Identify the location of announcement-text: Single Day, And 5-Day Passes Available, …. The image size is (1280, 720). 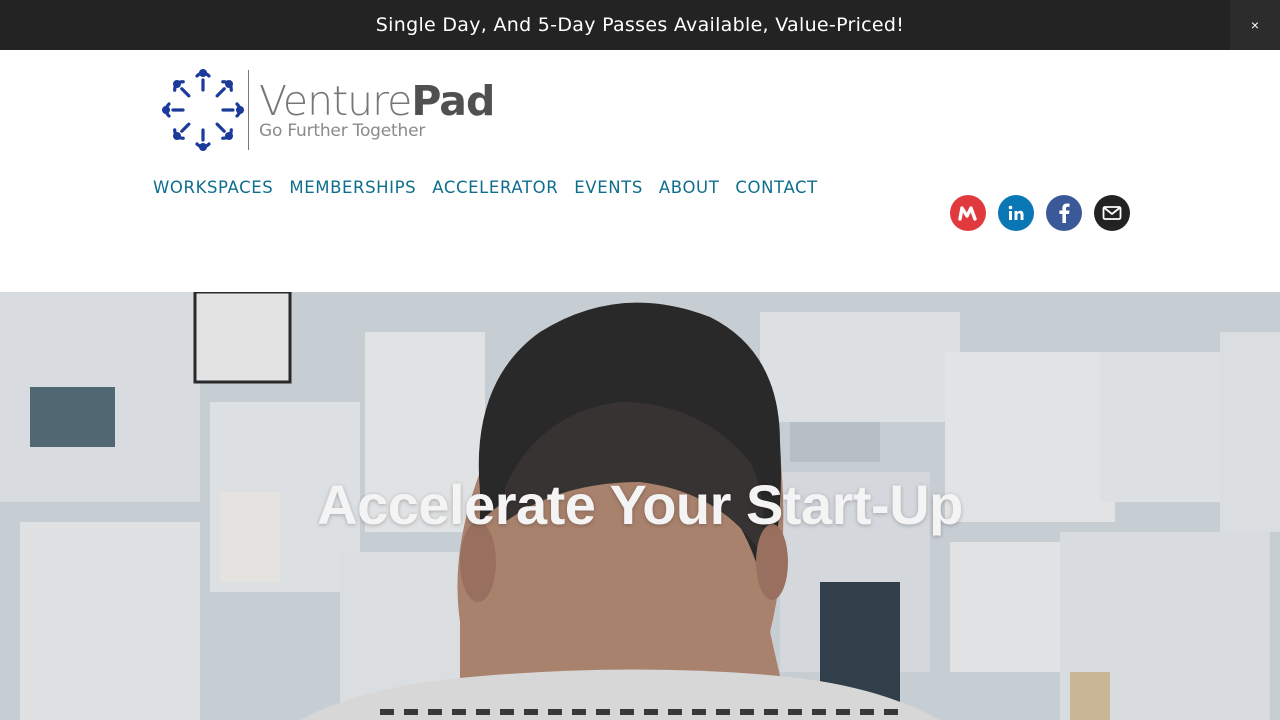
(640, 25).